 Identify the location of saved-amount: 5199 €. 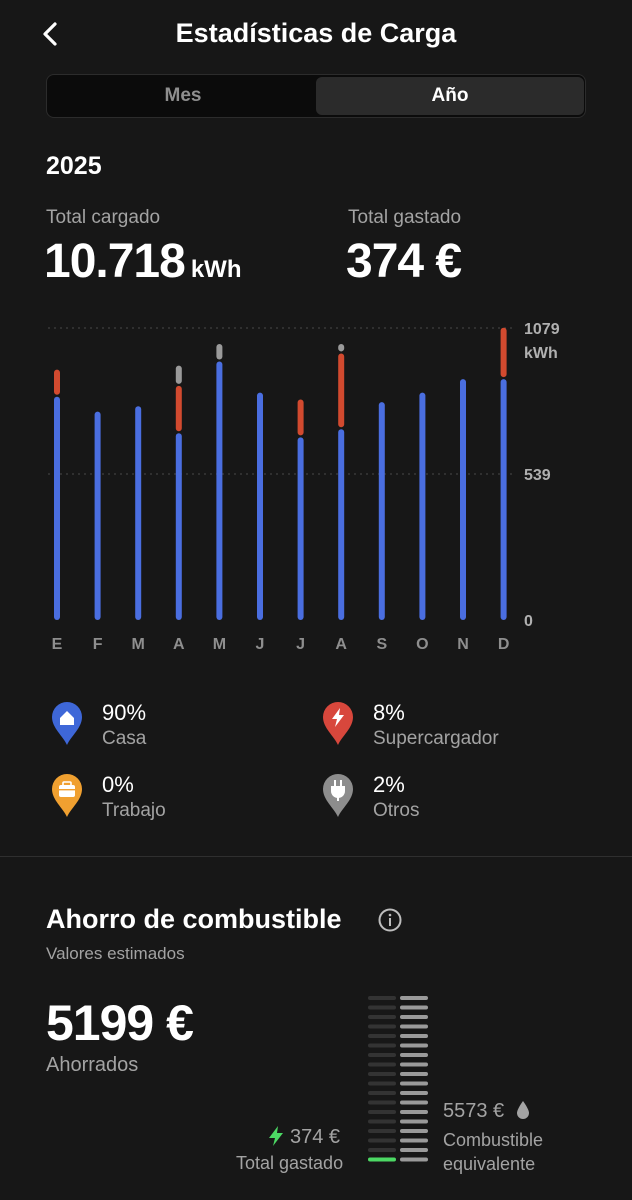
(120, 1023).